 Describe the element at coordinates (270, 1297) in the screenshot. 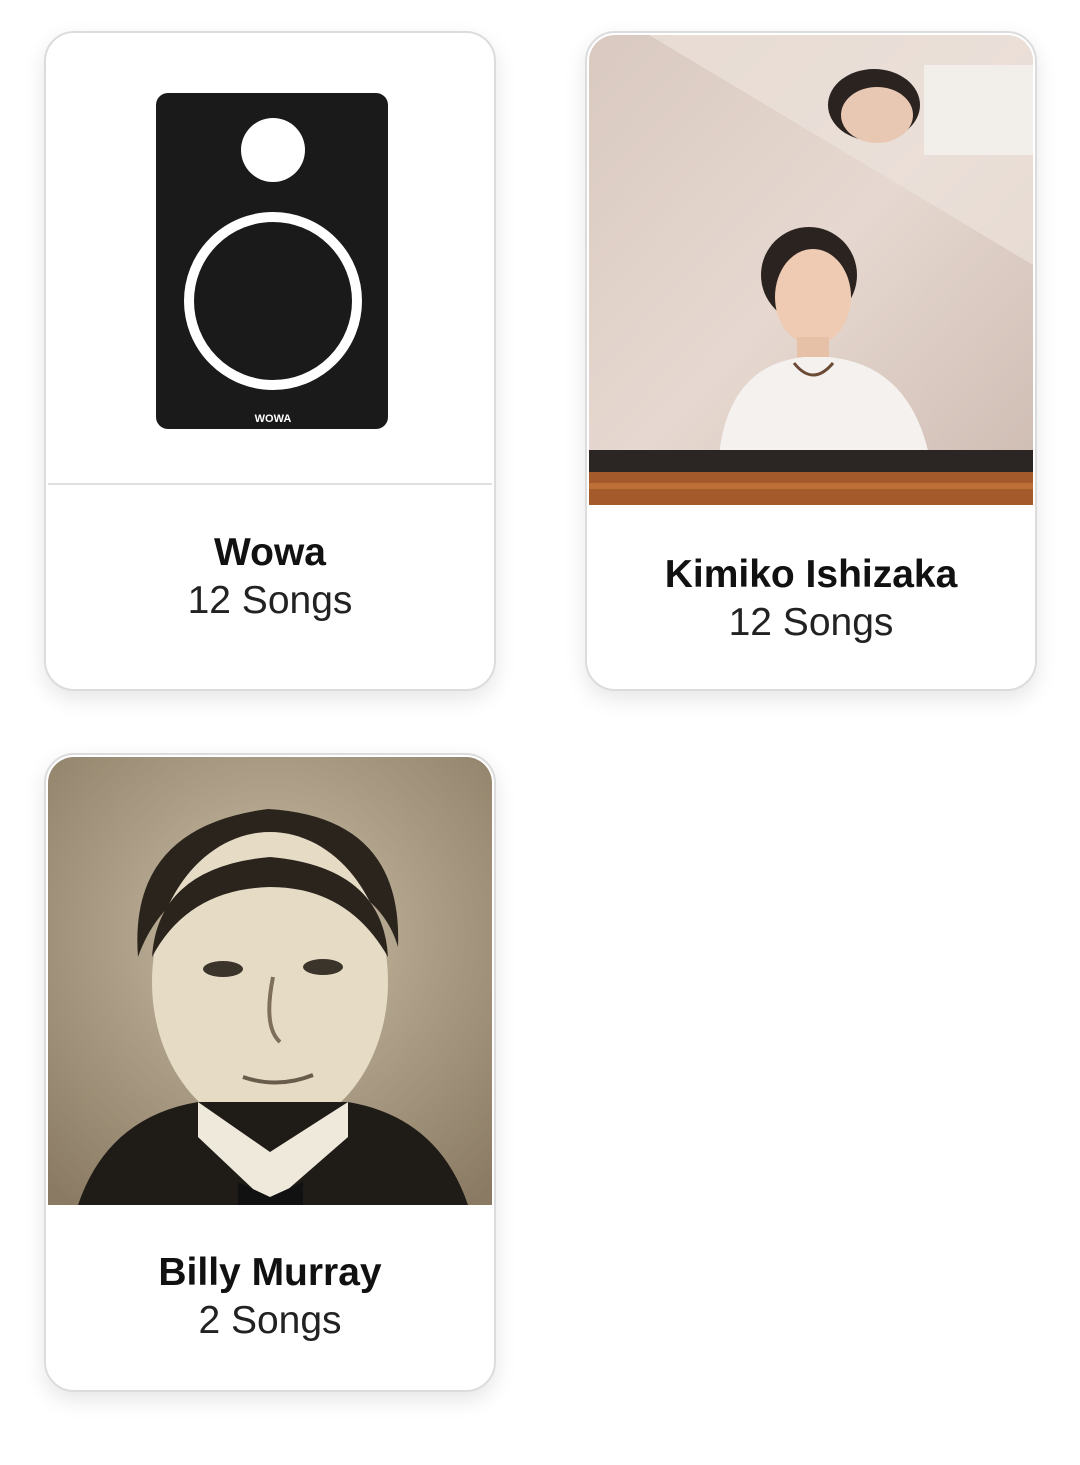

I see `artist-meta: Billy Murray 2 Songs` at that location.